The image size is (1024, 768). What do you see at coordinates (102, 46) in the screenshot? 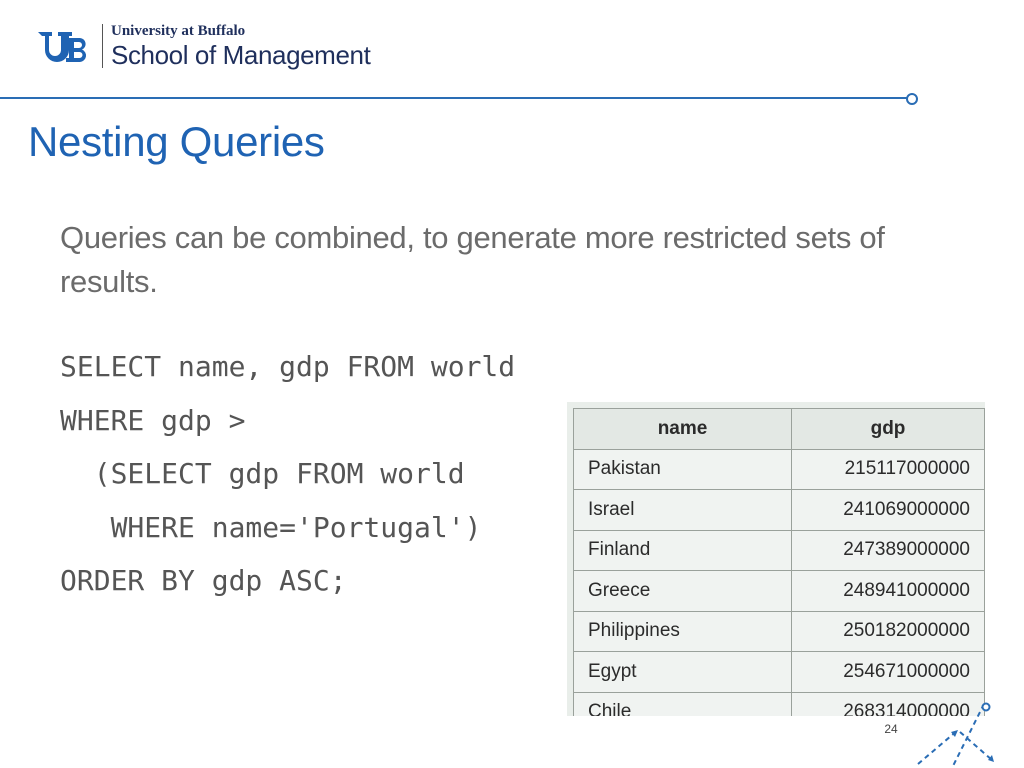
I see `logo-divider` at bounding box center [102, 46].